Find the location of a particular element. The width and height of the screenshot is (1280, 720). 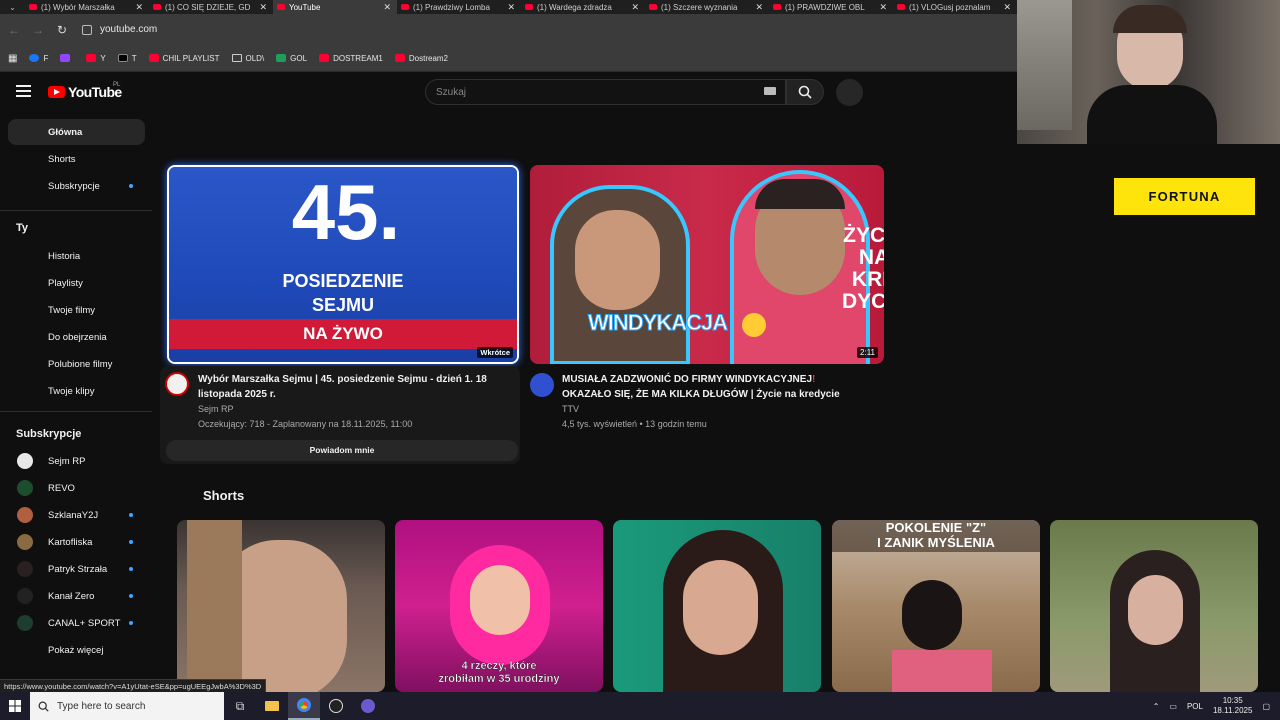

account-avatar is located at coordinates (849, 92).